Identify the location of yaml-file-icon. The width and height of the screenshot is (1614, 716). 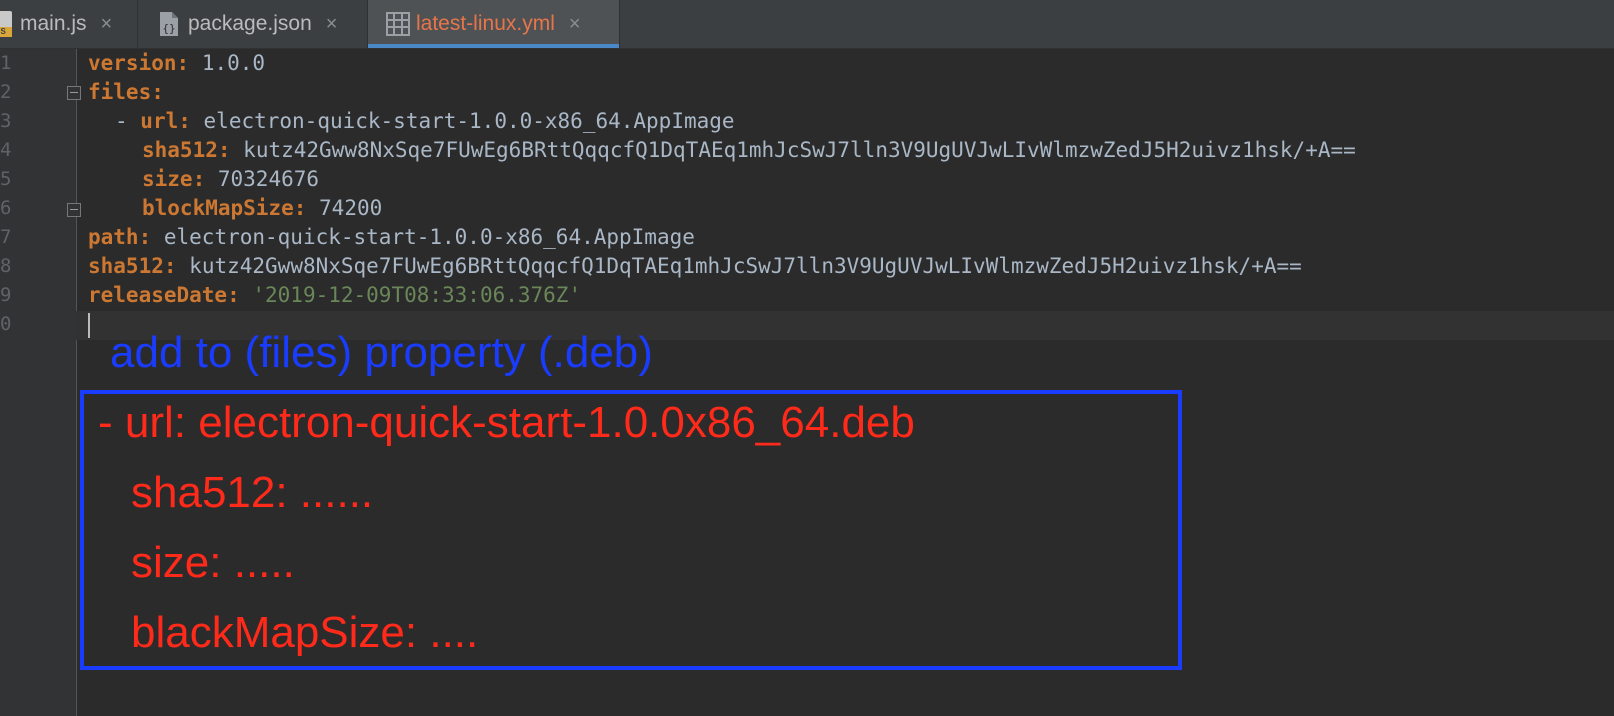
(398, 24).